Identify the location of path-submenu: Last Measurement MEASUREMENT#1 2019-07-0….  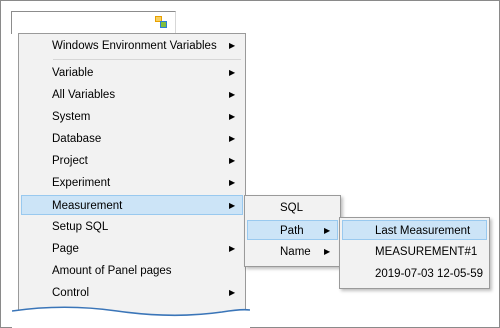
(414, 253).